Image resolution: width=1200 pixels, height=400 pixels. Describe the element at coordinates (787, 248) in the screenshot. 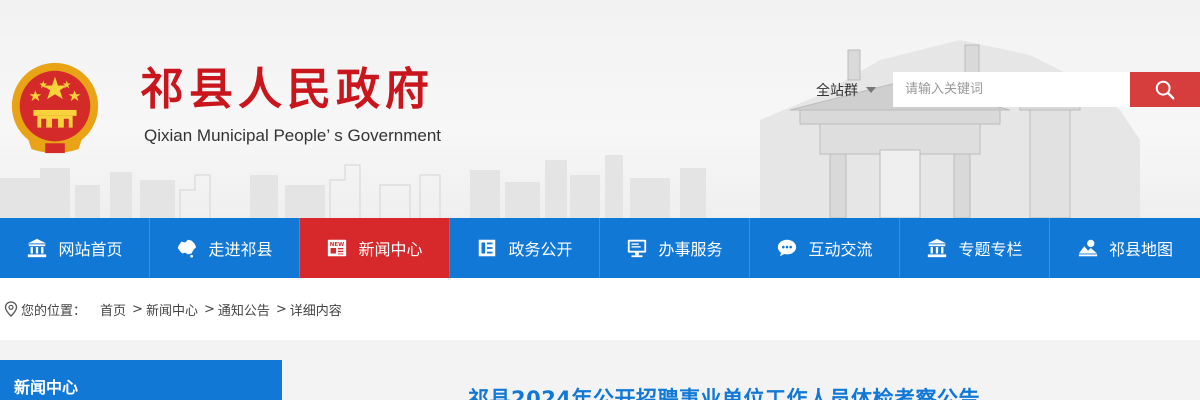

I see `chat-bubble-icon` at that location.